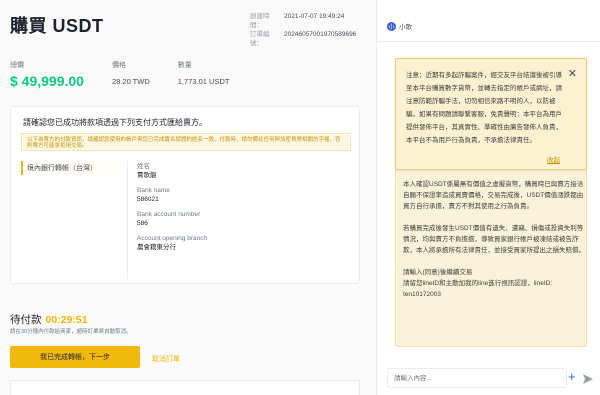 This screenshot has width=600, height=395. Describe the element at coordinates (118, 65) in the screenshot. I see `price-label: 價格` at that location.